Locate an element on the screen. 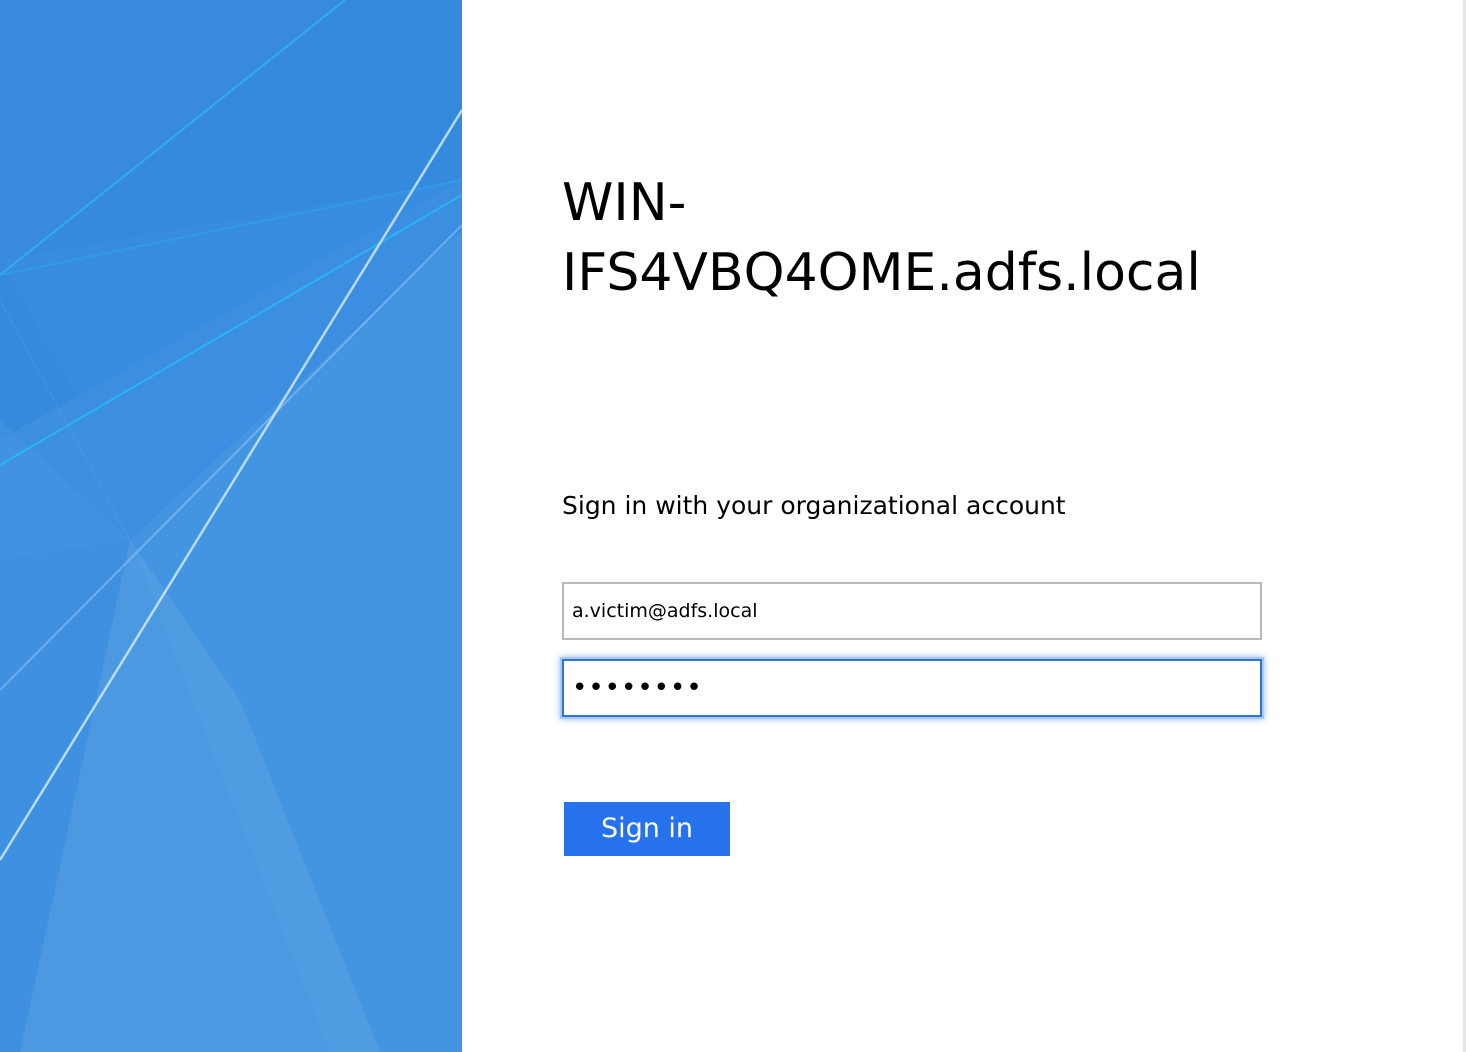  sign-in-button: Sign in is located at coordinates (647, 829).